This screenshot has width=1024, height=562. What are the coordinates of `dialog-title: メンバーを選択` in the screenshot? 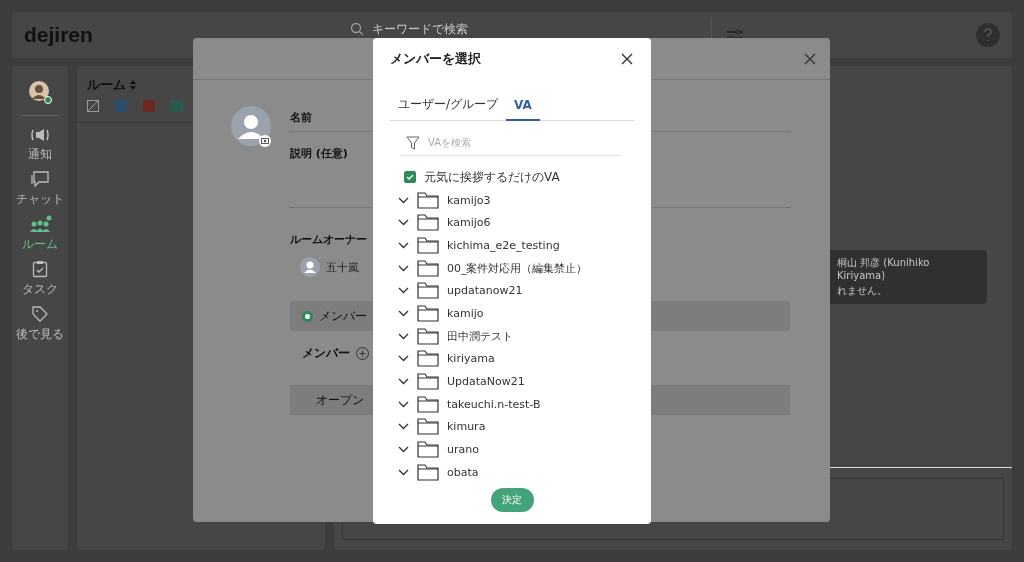 It's located at (435, 59).